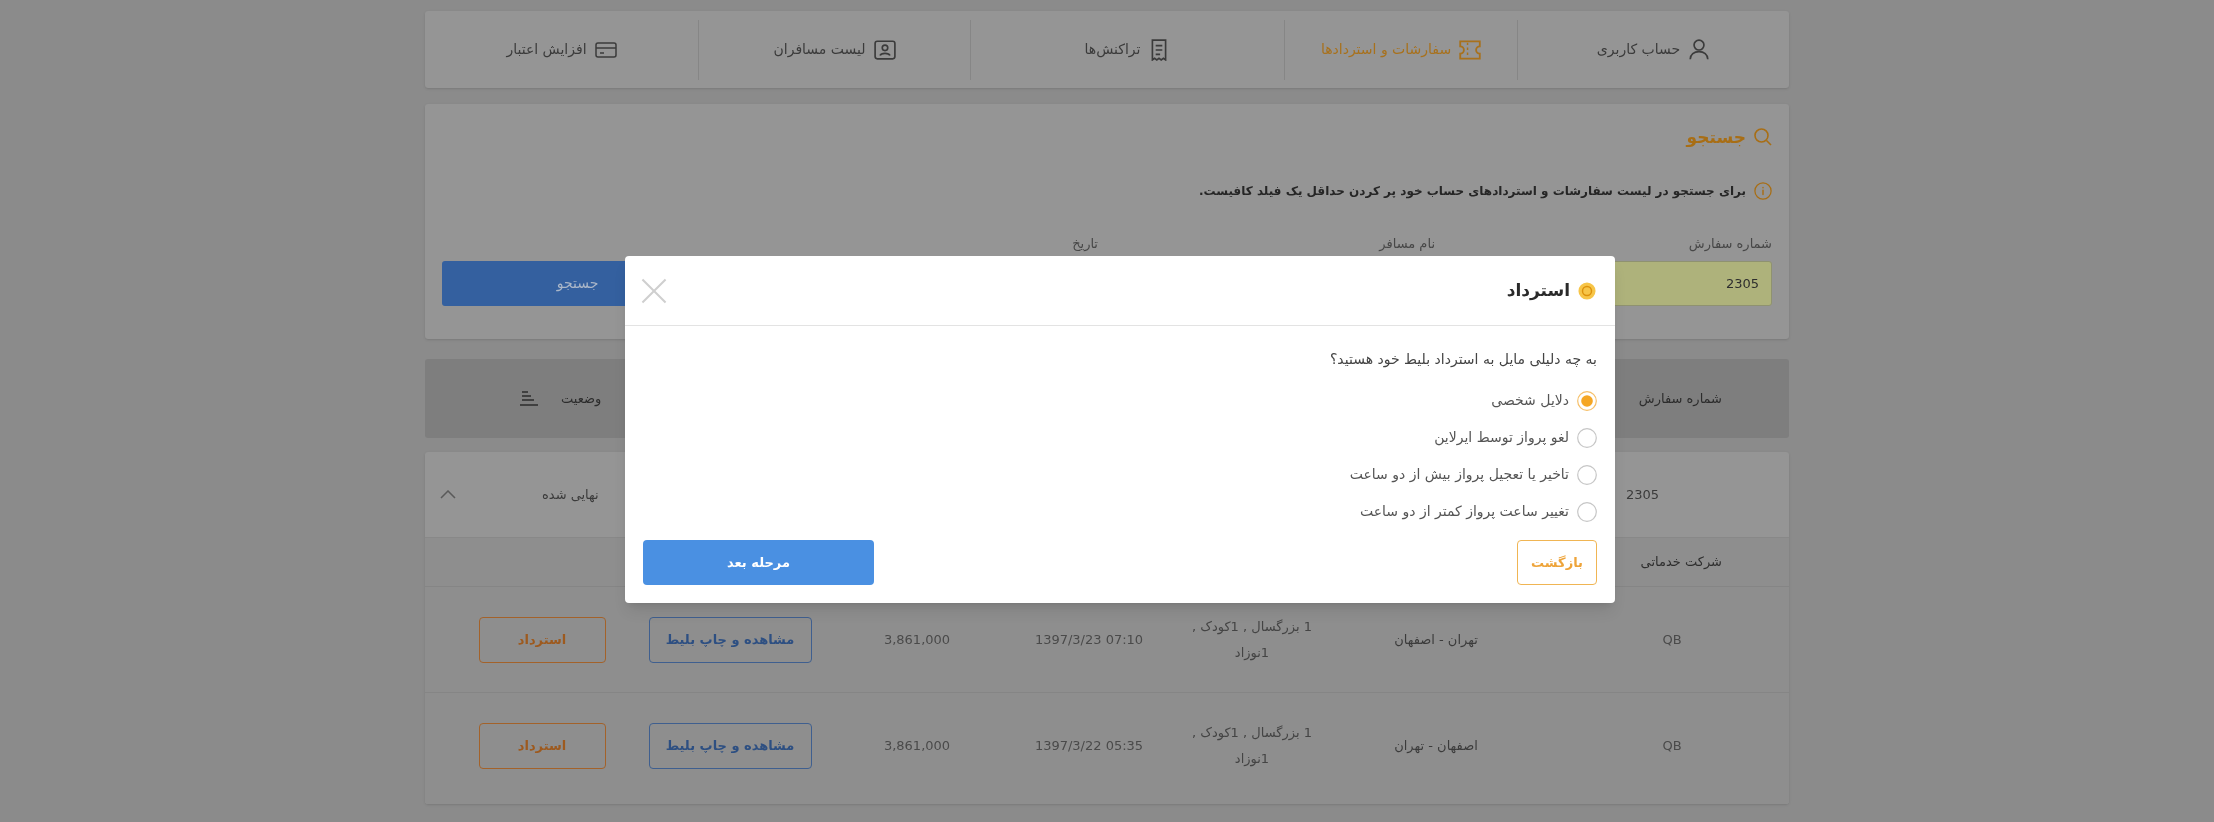 Image resolution: width=2214 pixels, height=822 pixels. I want to click on dialog-question: به چه دلیلی مایل به استرداد بلیط خود هستید؟, so click(1462, 360).